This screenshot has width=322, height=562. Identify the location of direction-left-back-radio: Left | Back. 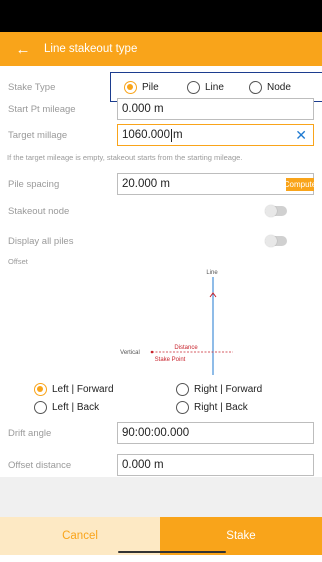
(66, 407).